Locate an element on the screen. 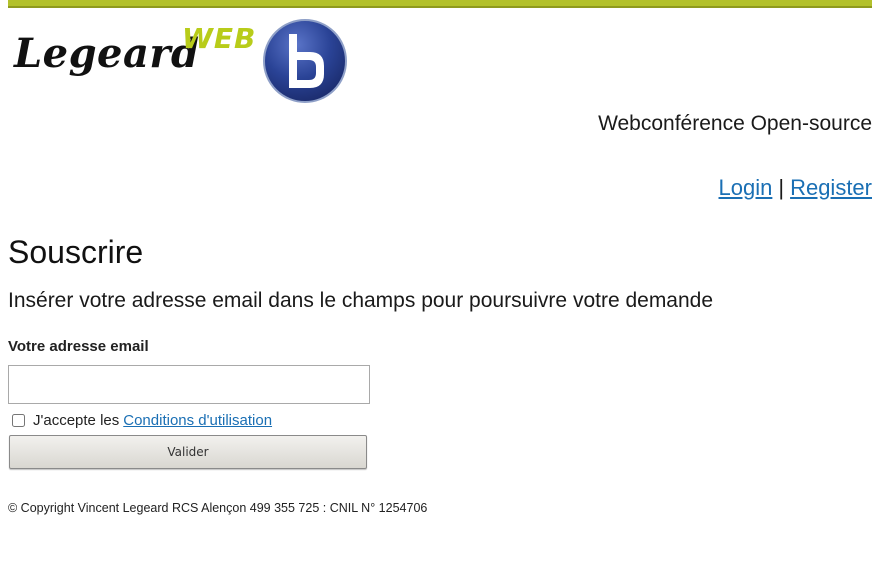 The image size is (884, 576). site-tagline: Webconférence Open-source is located at coordinates (735, 123).